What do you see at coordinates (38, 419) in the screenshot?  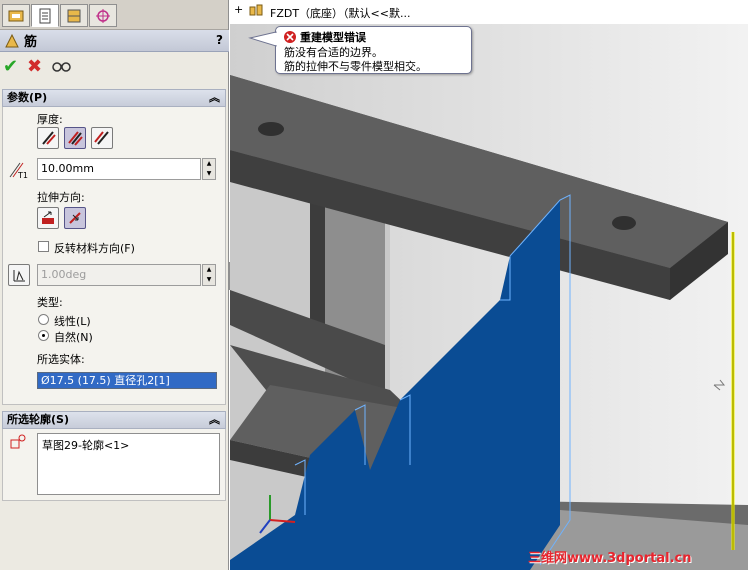 I see `profile-group-title: 所选轮廓(S)` at bounding box center [38, 419].